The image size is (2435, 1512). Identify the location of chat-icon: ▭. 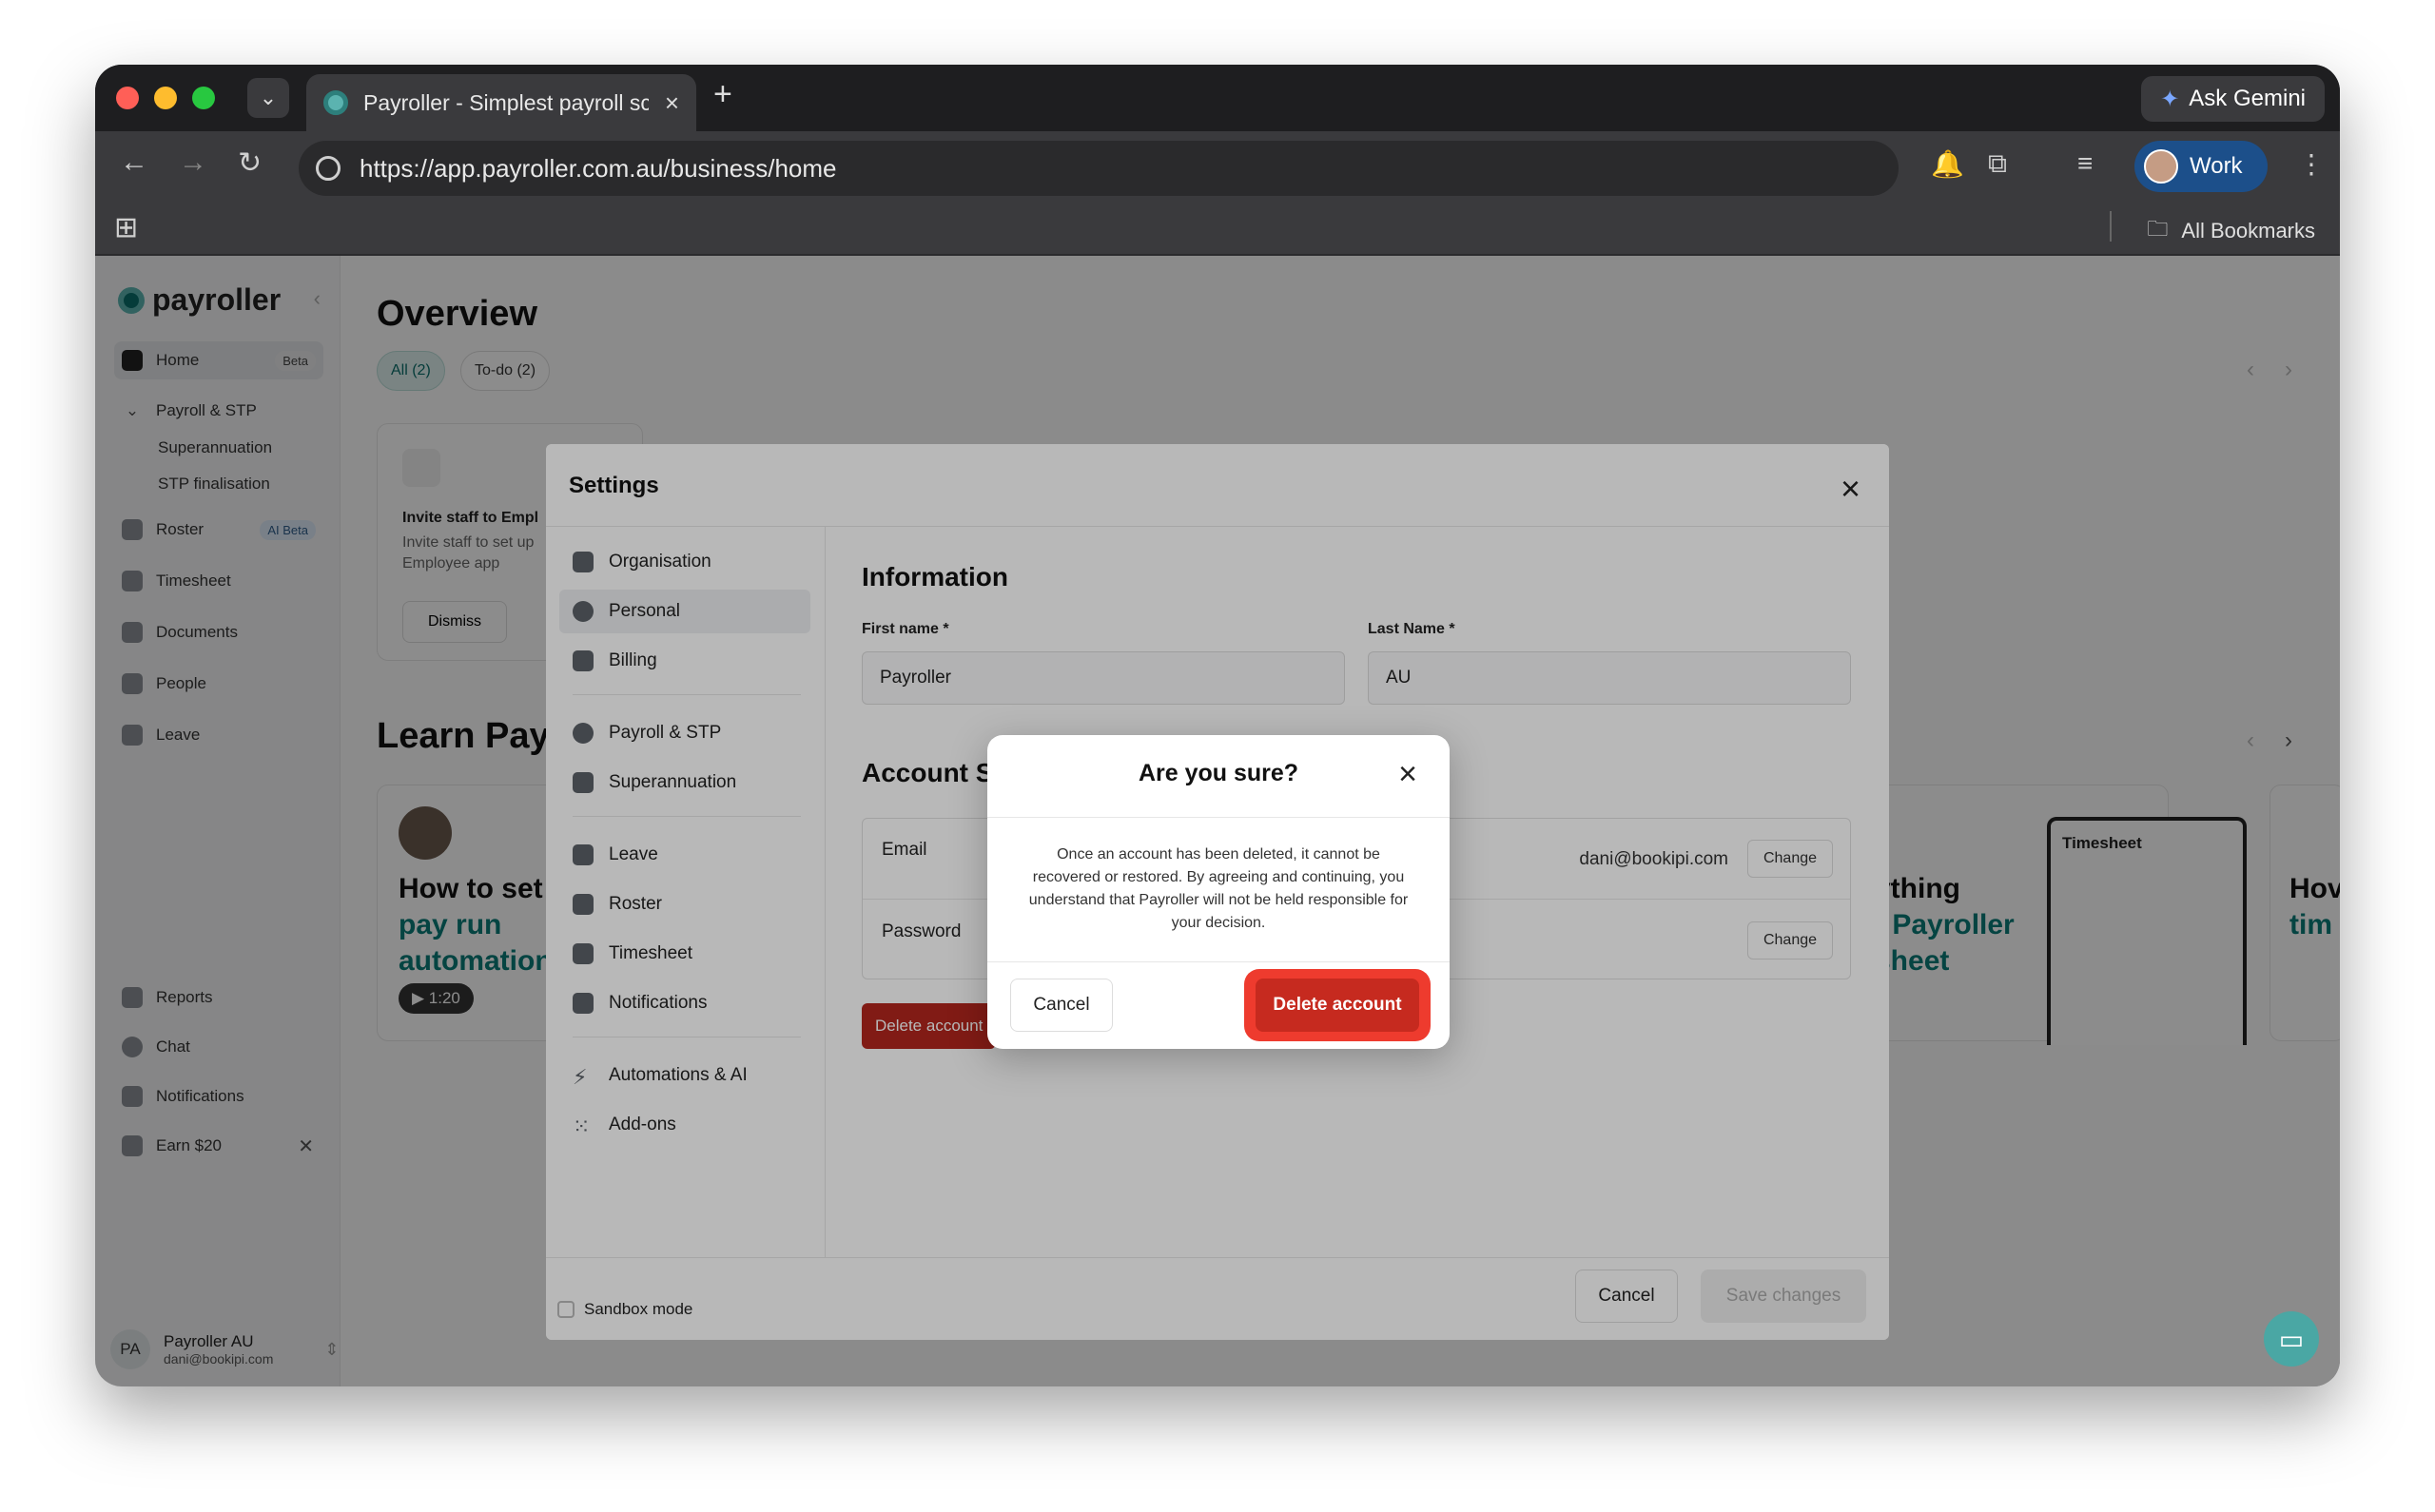
(2291, 1339).